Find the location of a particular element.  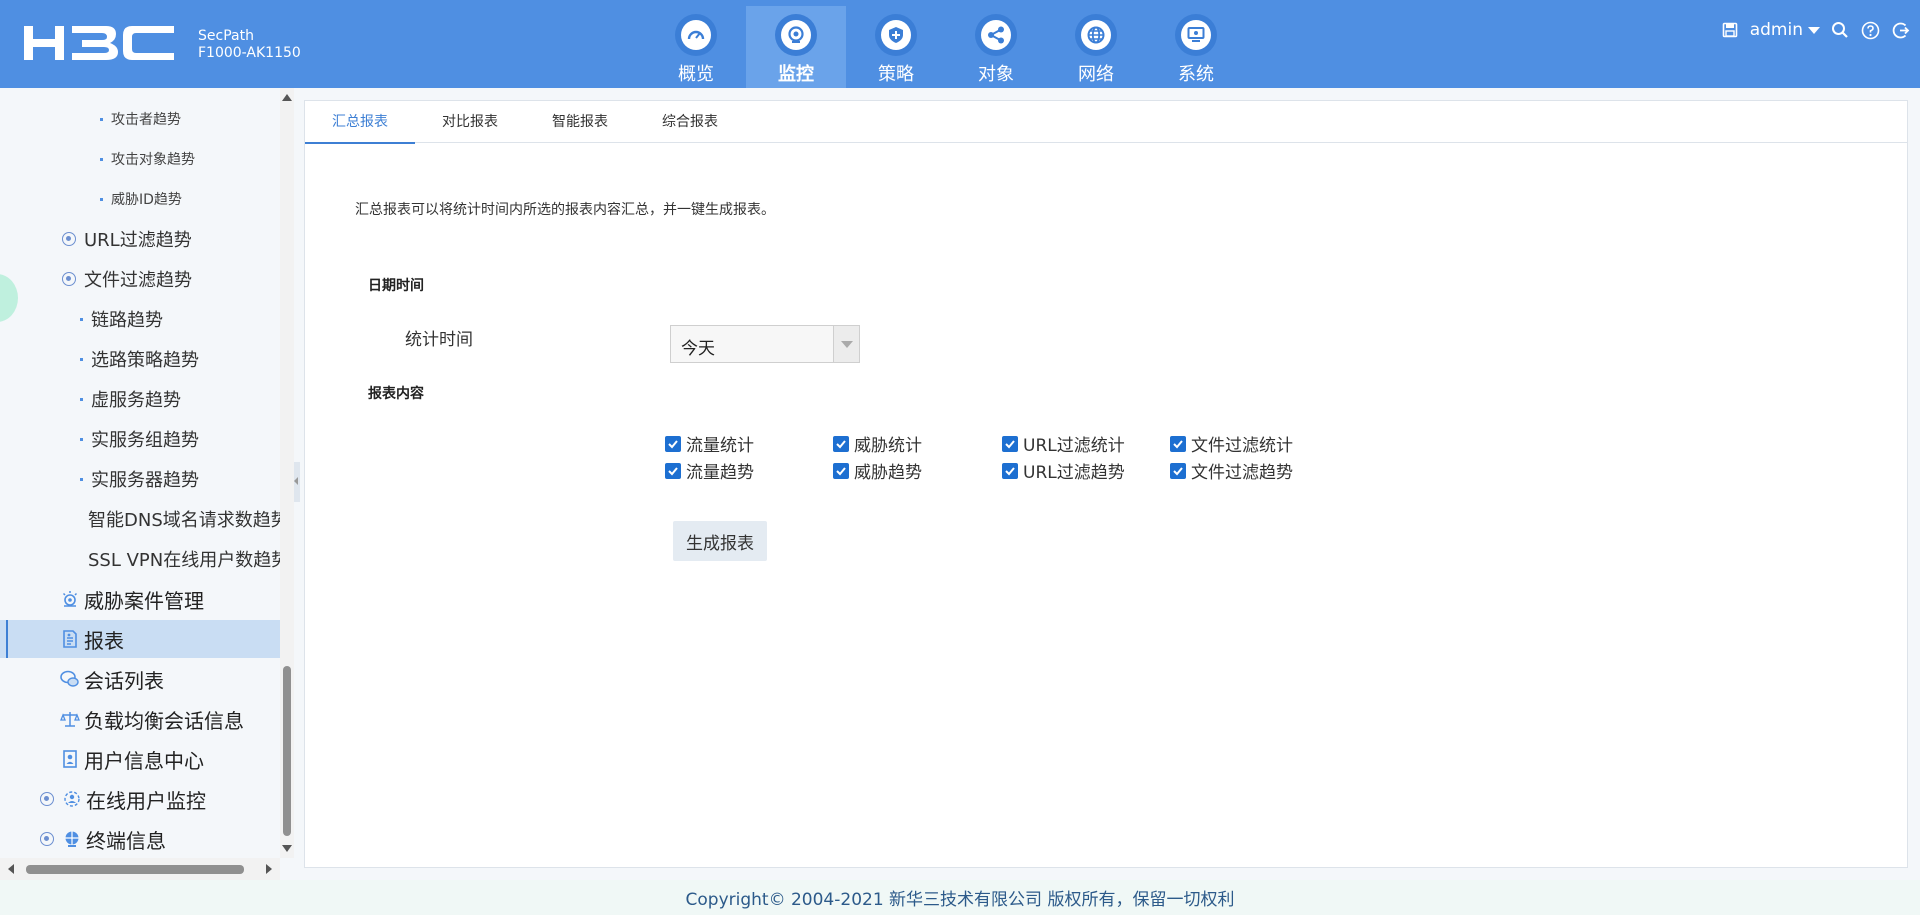

user-card-icon is located at coordinates (70, 759).